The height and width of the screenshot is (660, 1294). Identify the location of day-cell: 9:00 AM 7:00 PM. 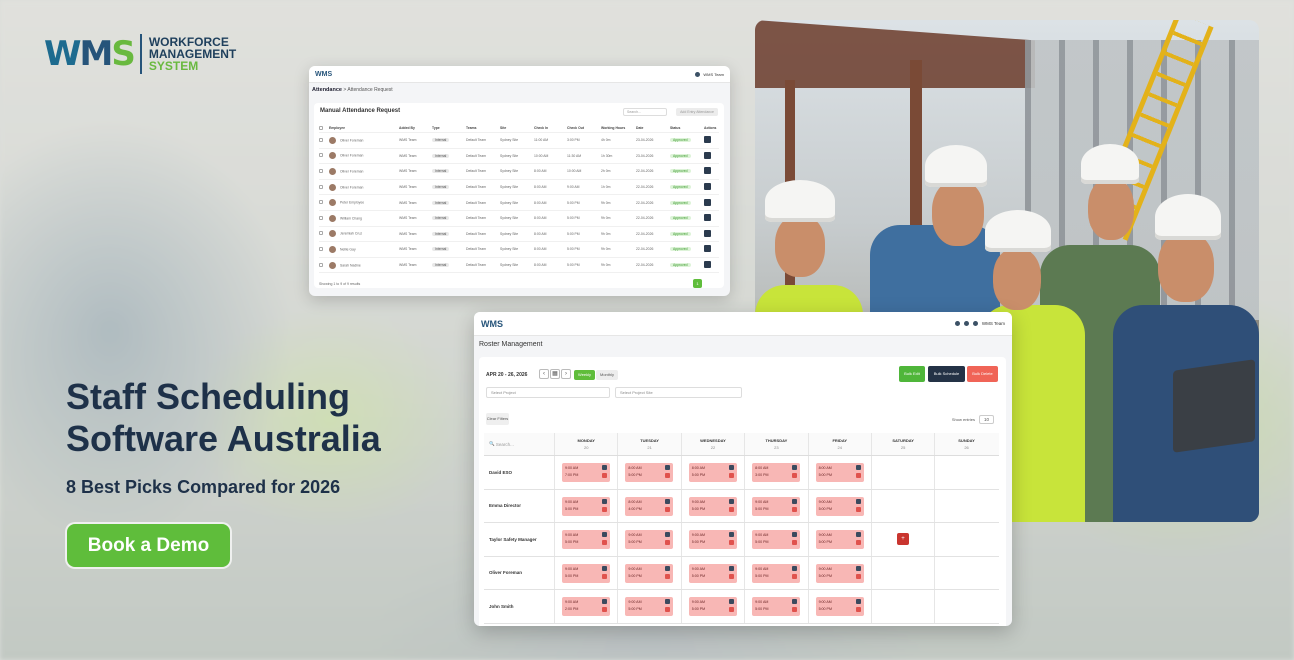
(585, 472).